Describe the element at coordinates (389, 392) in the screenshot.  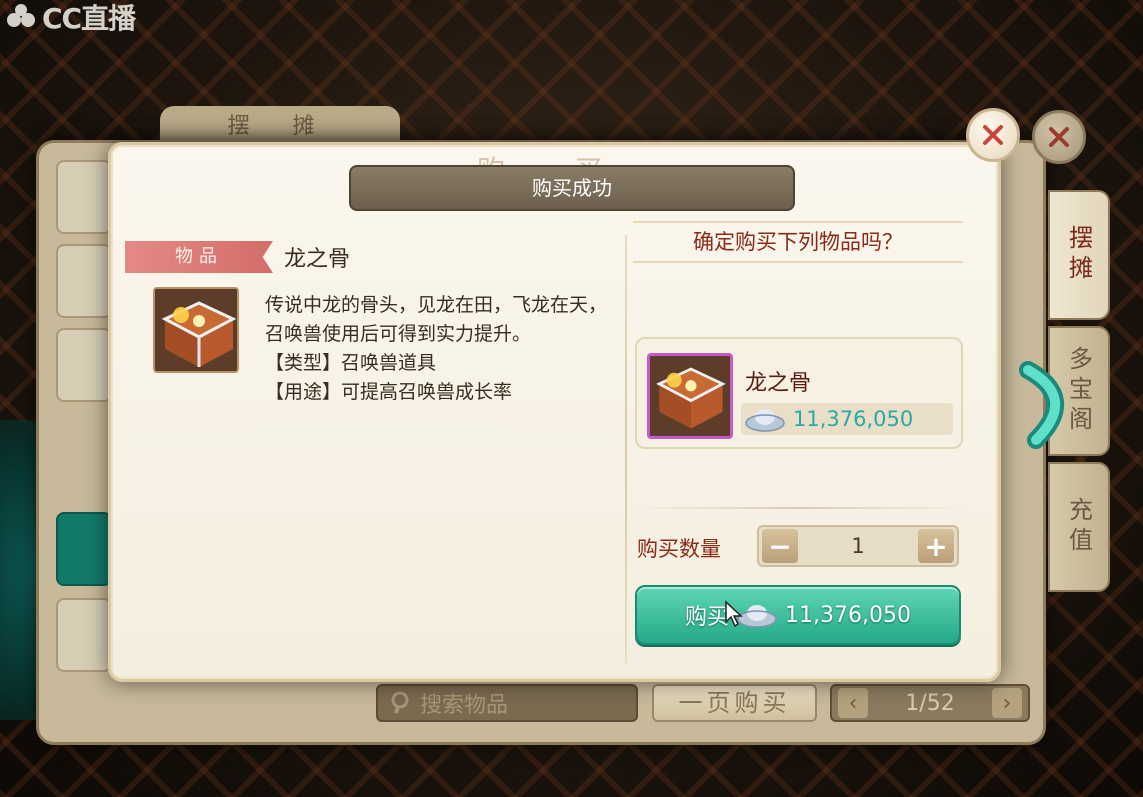
I see `item-usage-line: 【用途】可提高召唤兽成长率` at that location.